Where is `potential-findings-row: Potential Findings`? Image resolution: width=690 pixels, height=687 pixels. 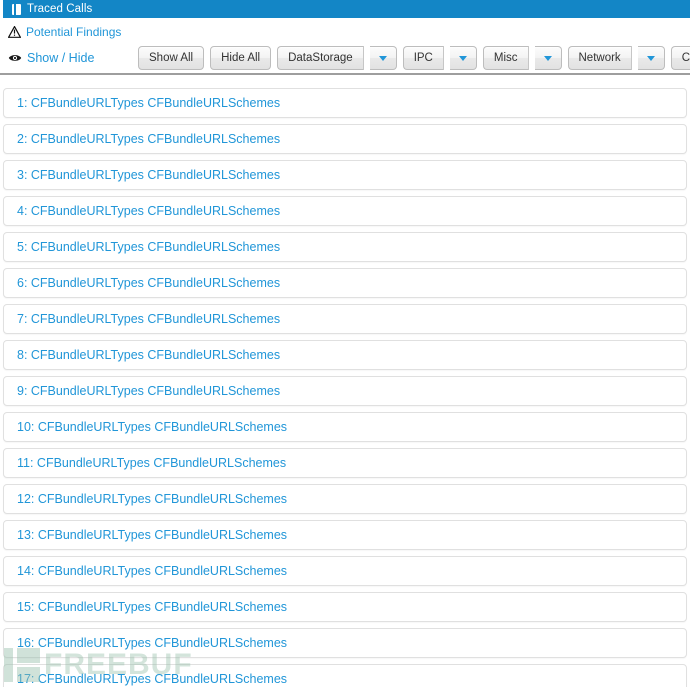 potential-findings-row: Potential Findings is located at coordinates (64, 32).